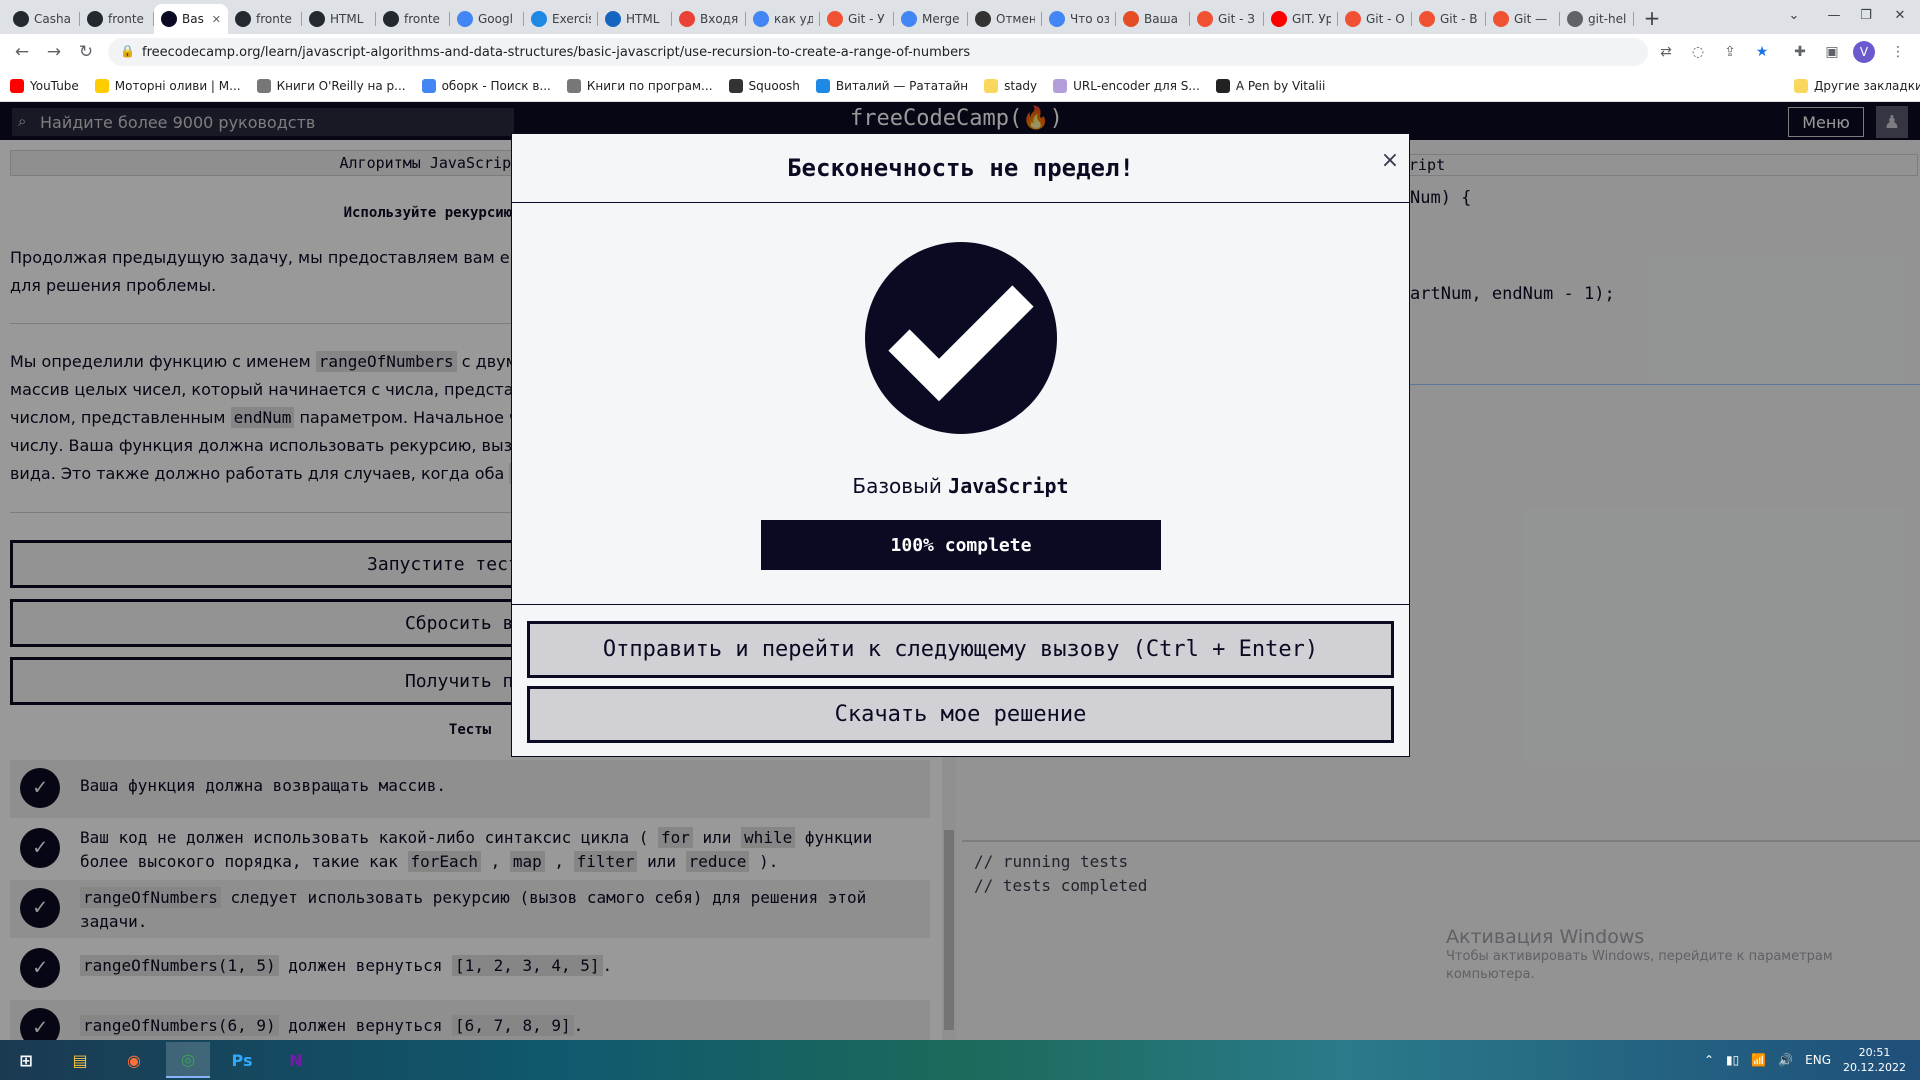  Describe the element at coordinates (1732, 1060) in the screenshot. I see `network-icon: ▮▯` at that location.